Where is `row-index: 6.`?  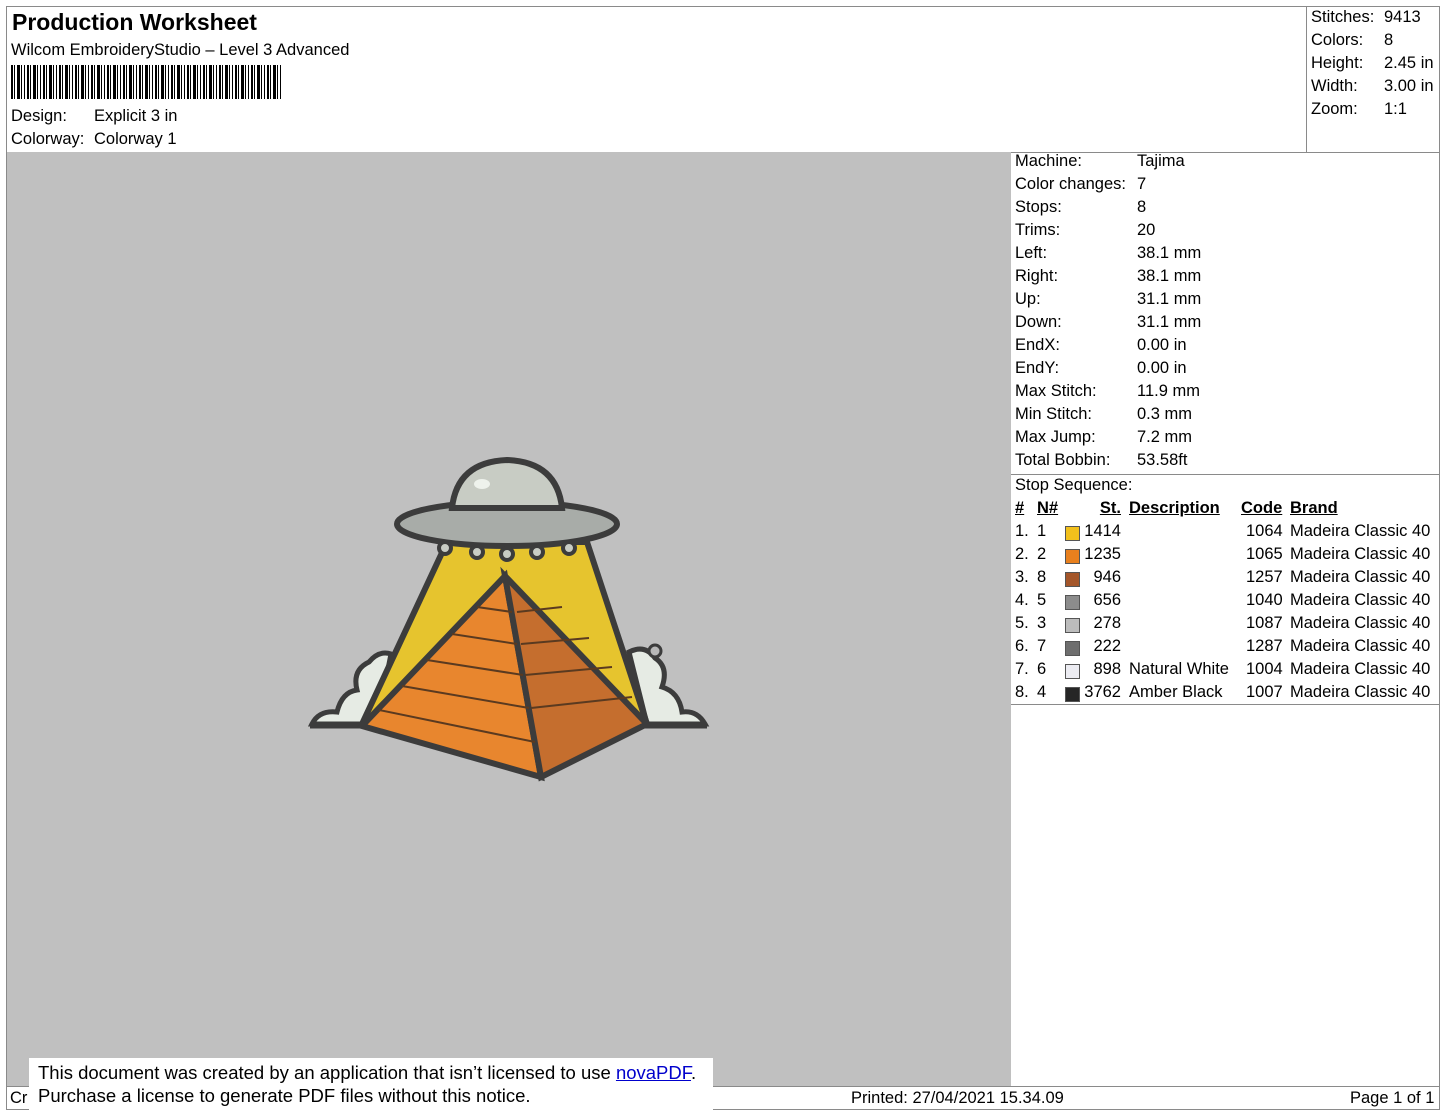 row-index: 6. is located at coordinates (1022, 646).